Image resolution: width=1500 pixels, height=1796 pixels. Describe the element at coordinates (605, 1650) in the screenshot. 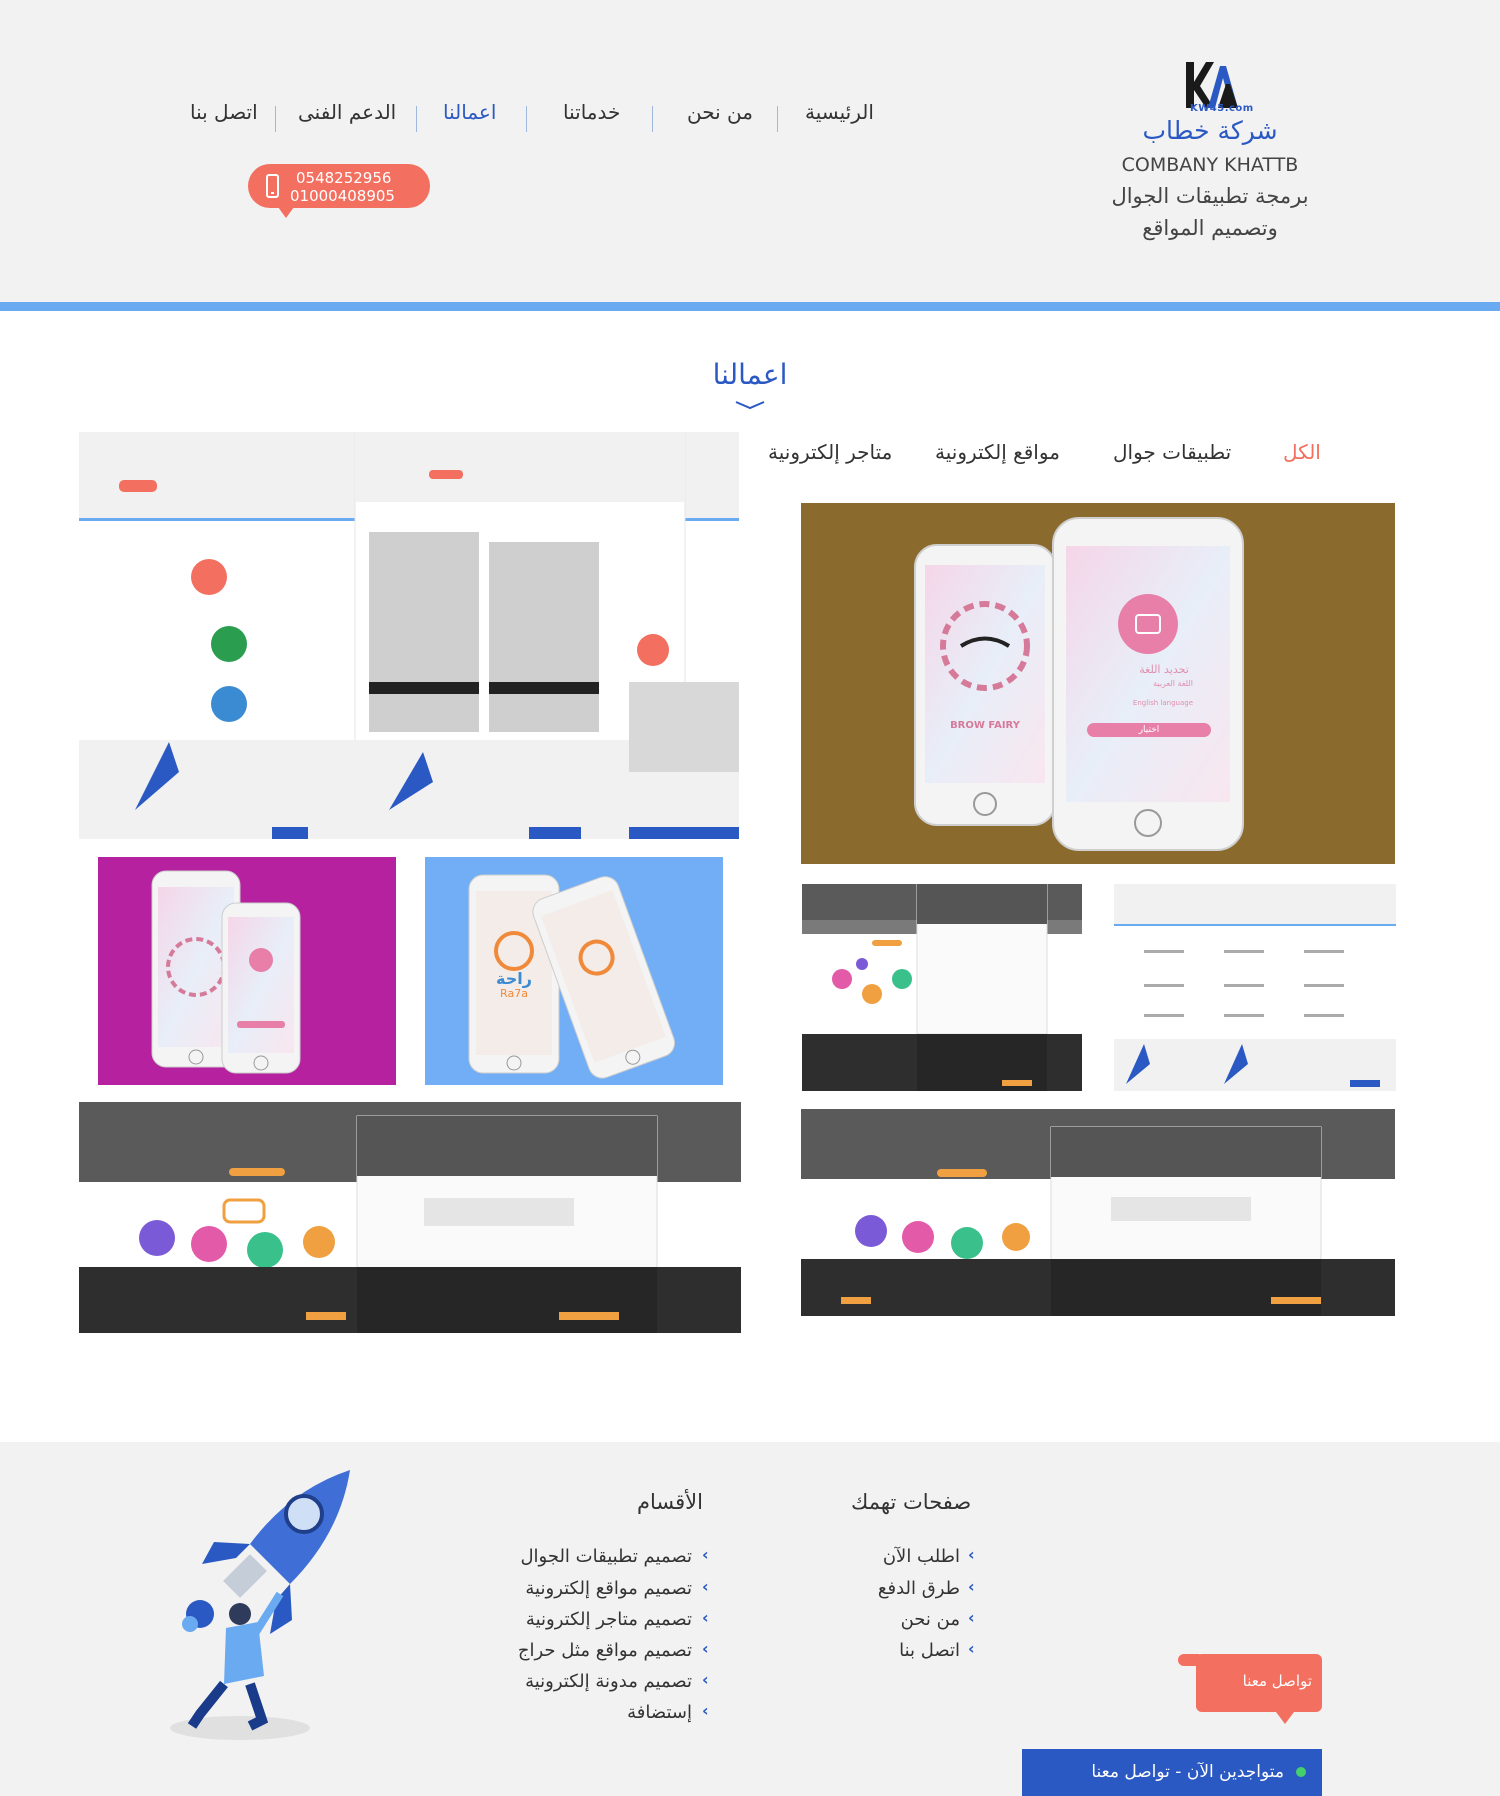

I see `footer-section-haraj: تصميم مواقع مثل حراج` at that location.